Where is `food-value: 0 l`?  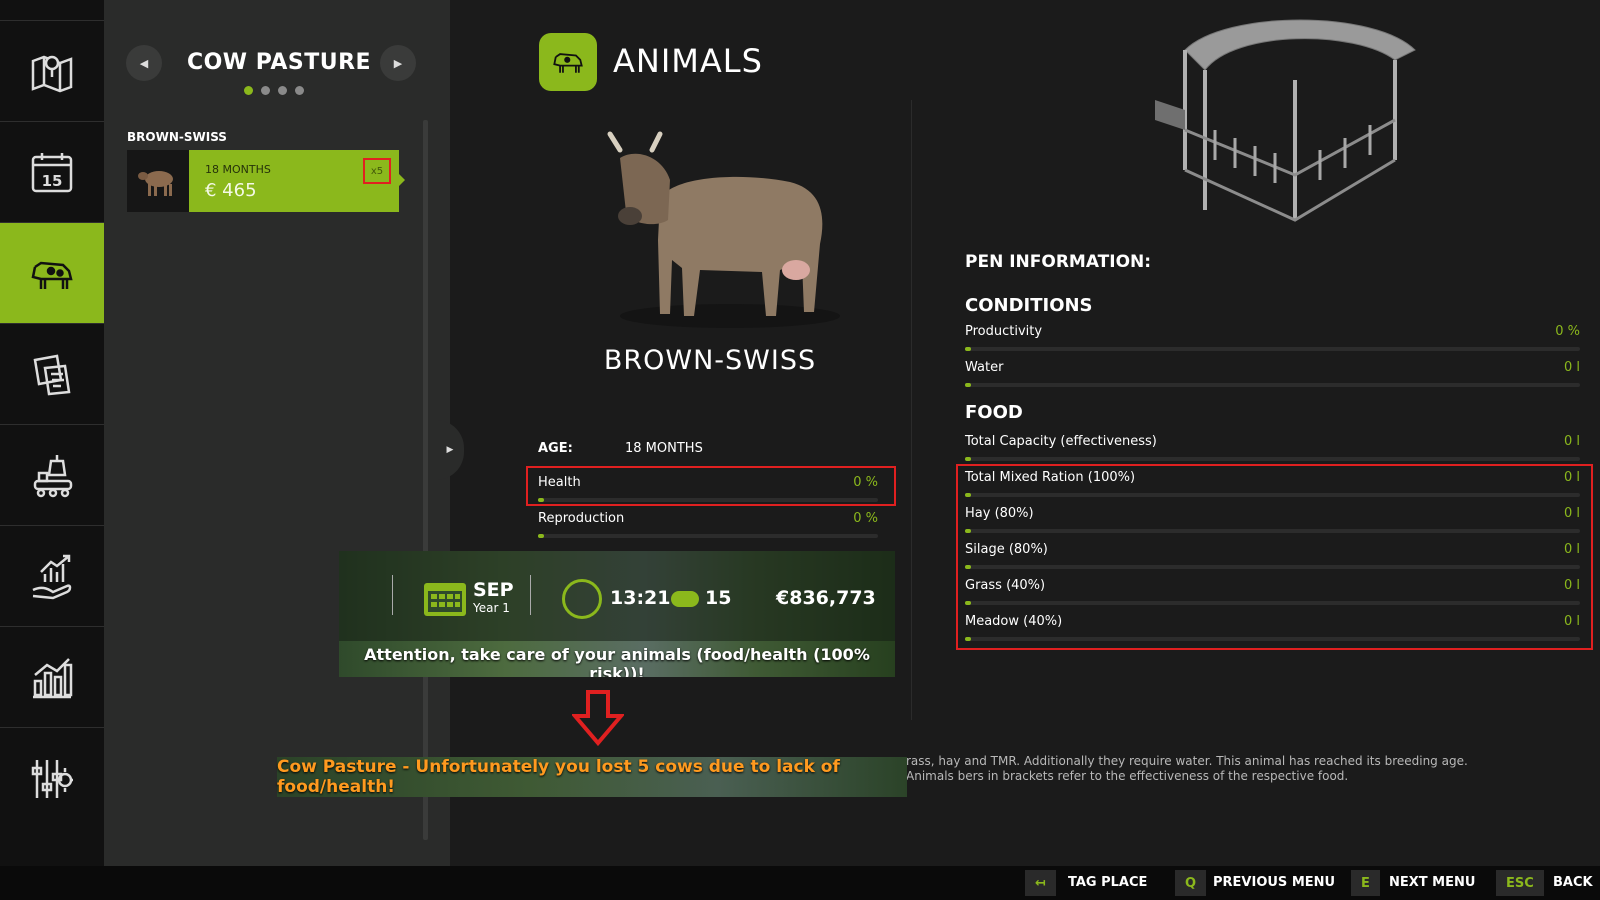 food-value: 0 l is located at coordinates (1571, 441).